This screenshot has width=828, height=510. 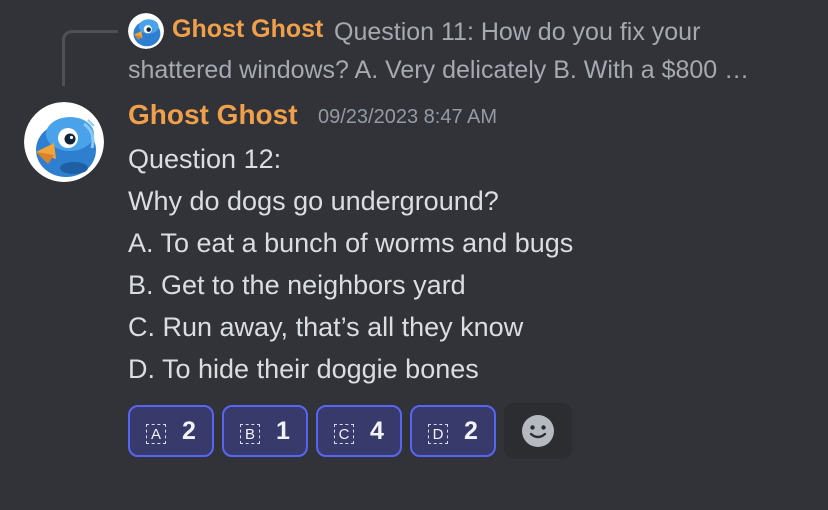 I want to click on message-line: D. To hide their doggie bones, so click(x=303, y=369).